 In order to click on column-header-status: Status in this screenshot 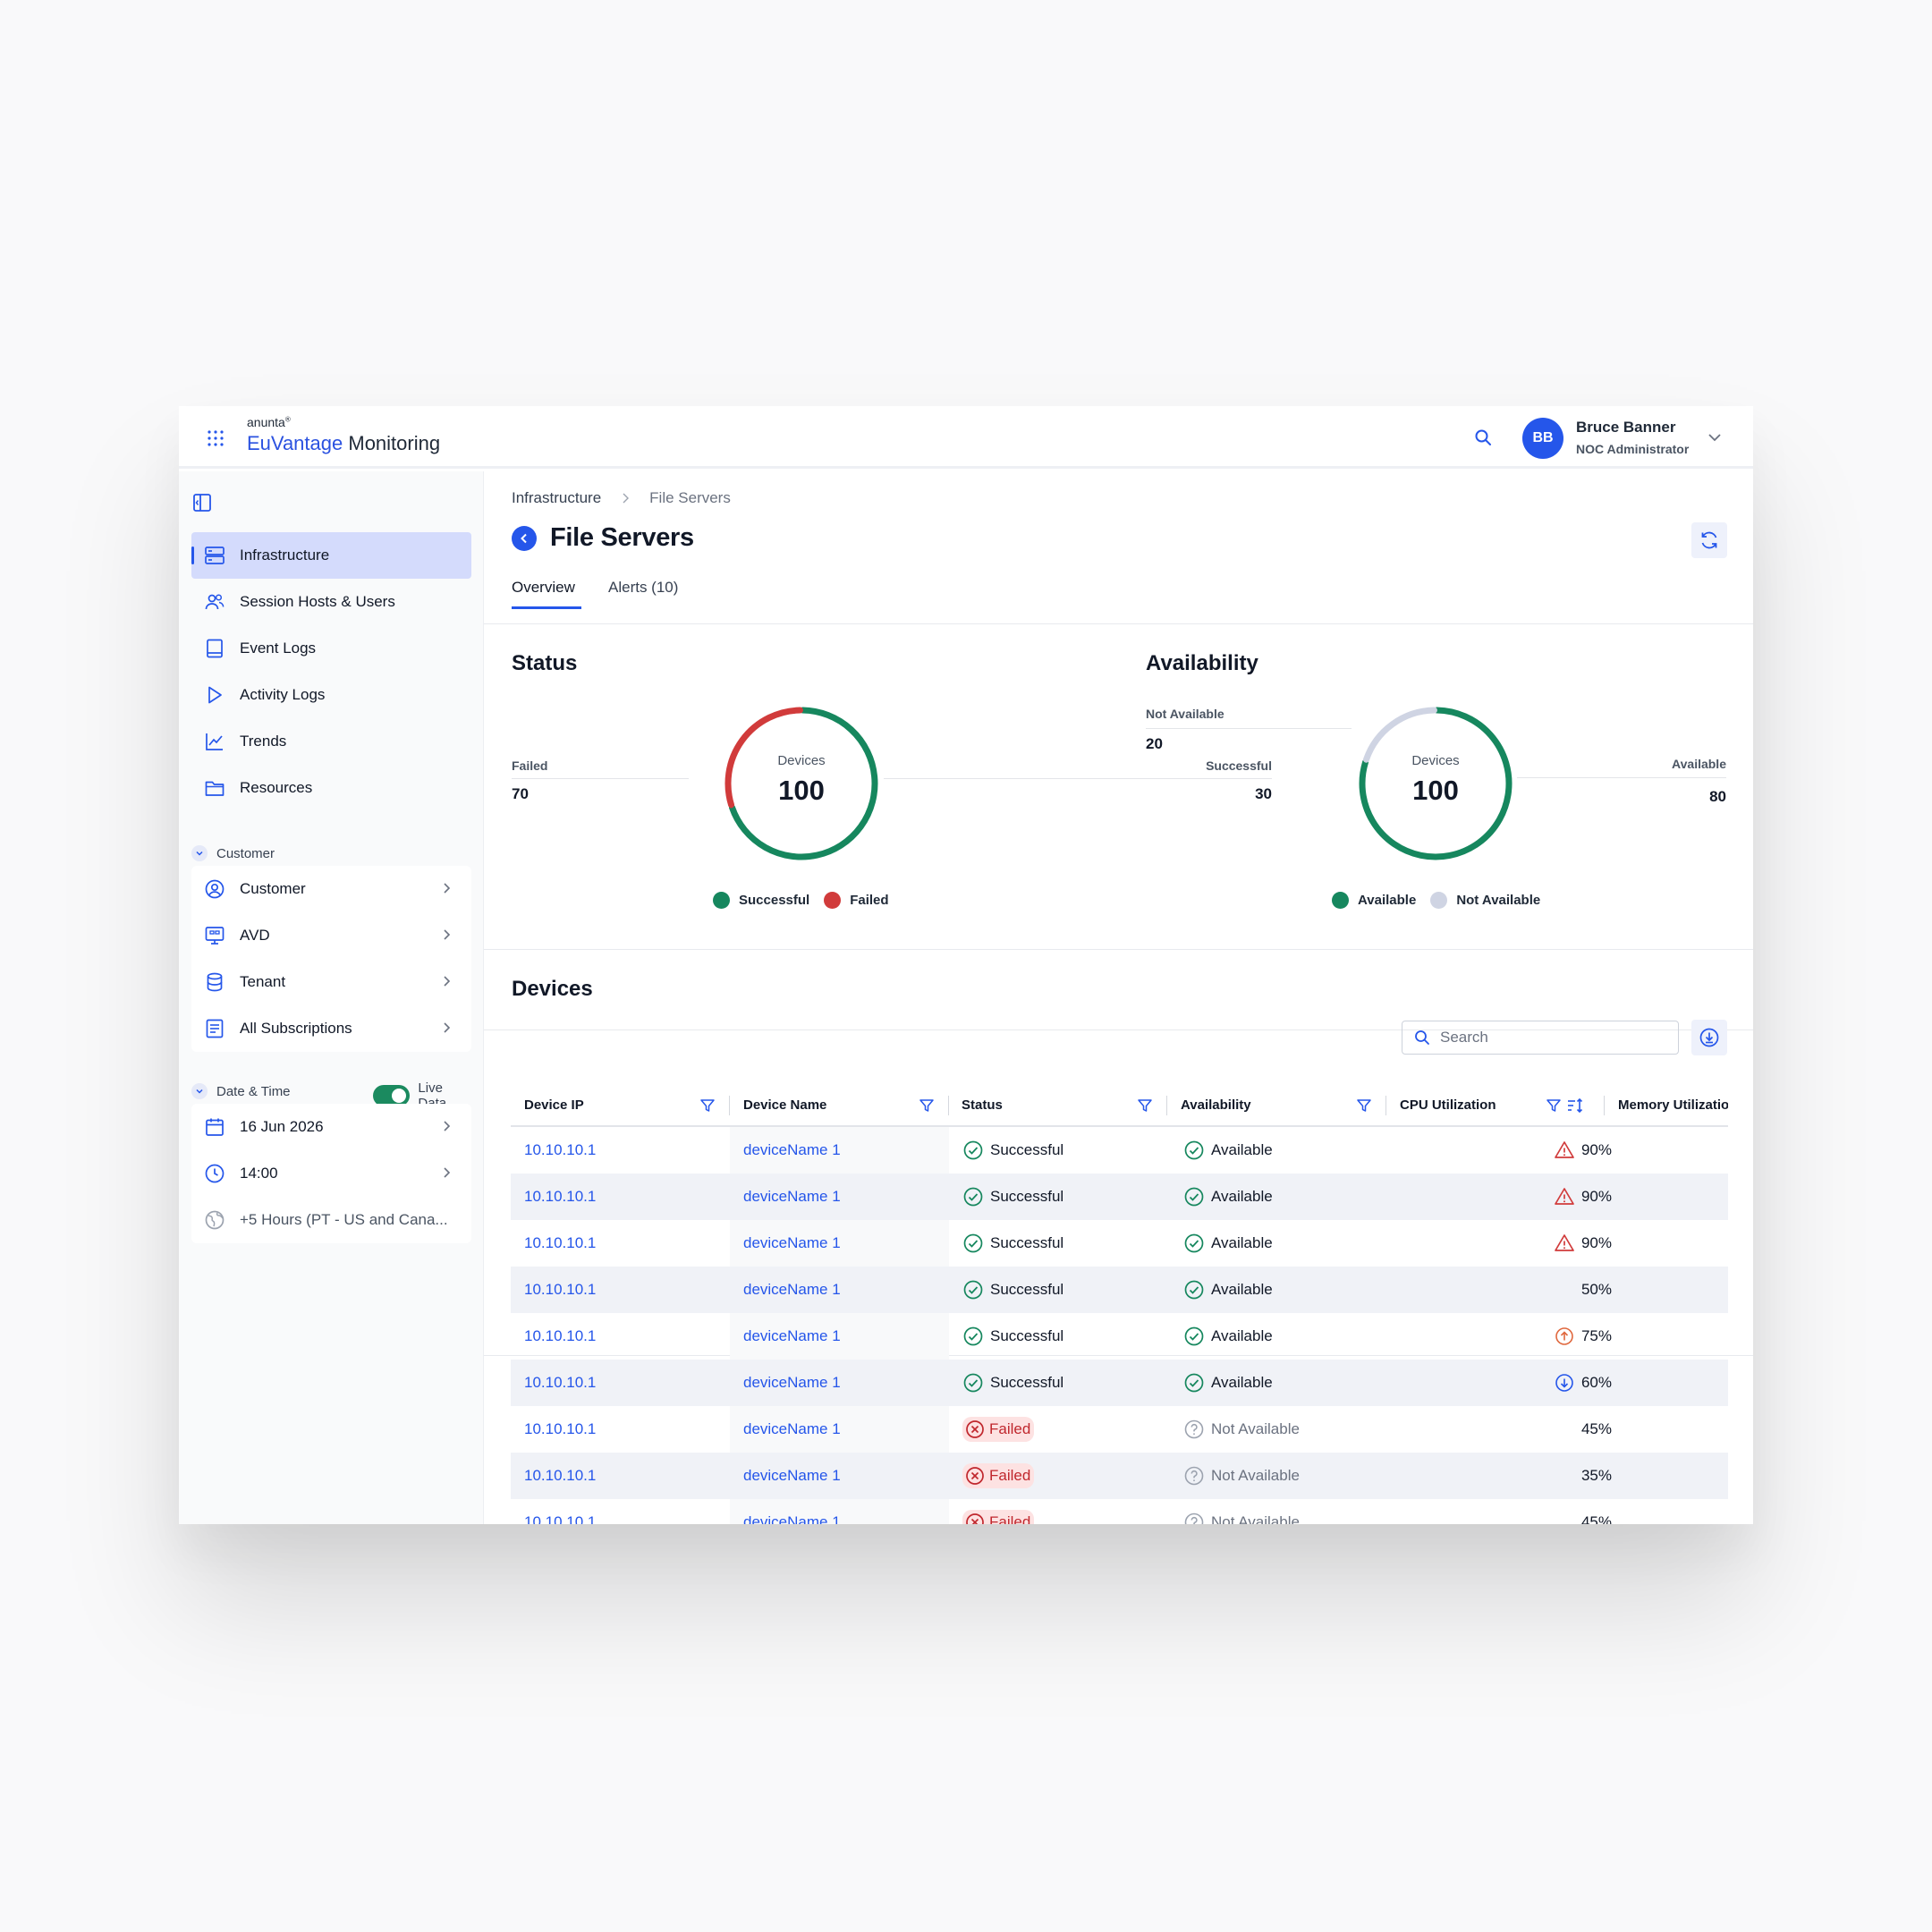, I will do `click(982, 1105)`.